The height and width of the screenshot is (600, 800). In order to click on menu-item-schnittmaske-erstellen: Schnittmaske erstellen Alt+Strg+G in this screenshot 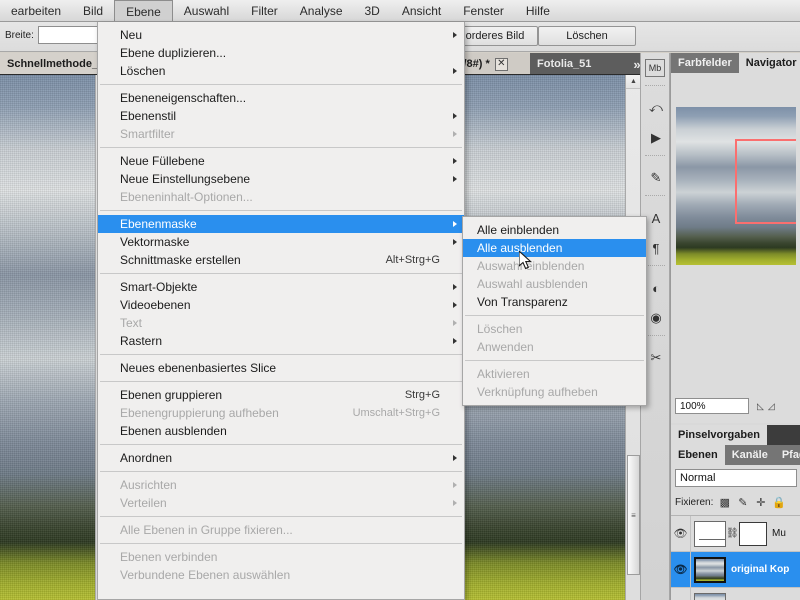, I will do `click(281, 260)`.